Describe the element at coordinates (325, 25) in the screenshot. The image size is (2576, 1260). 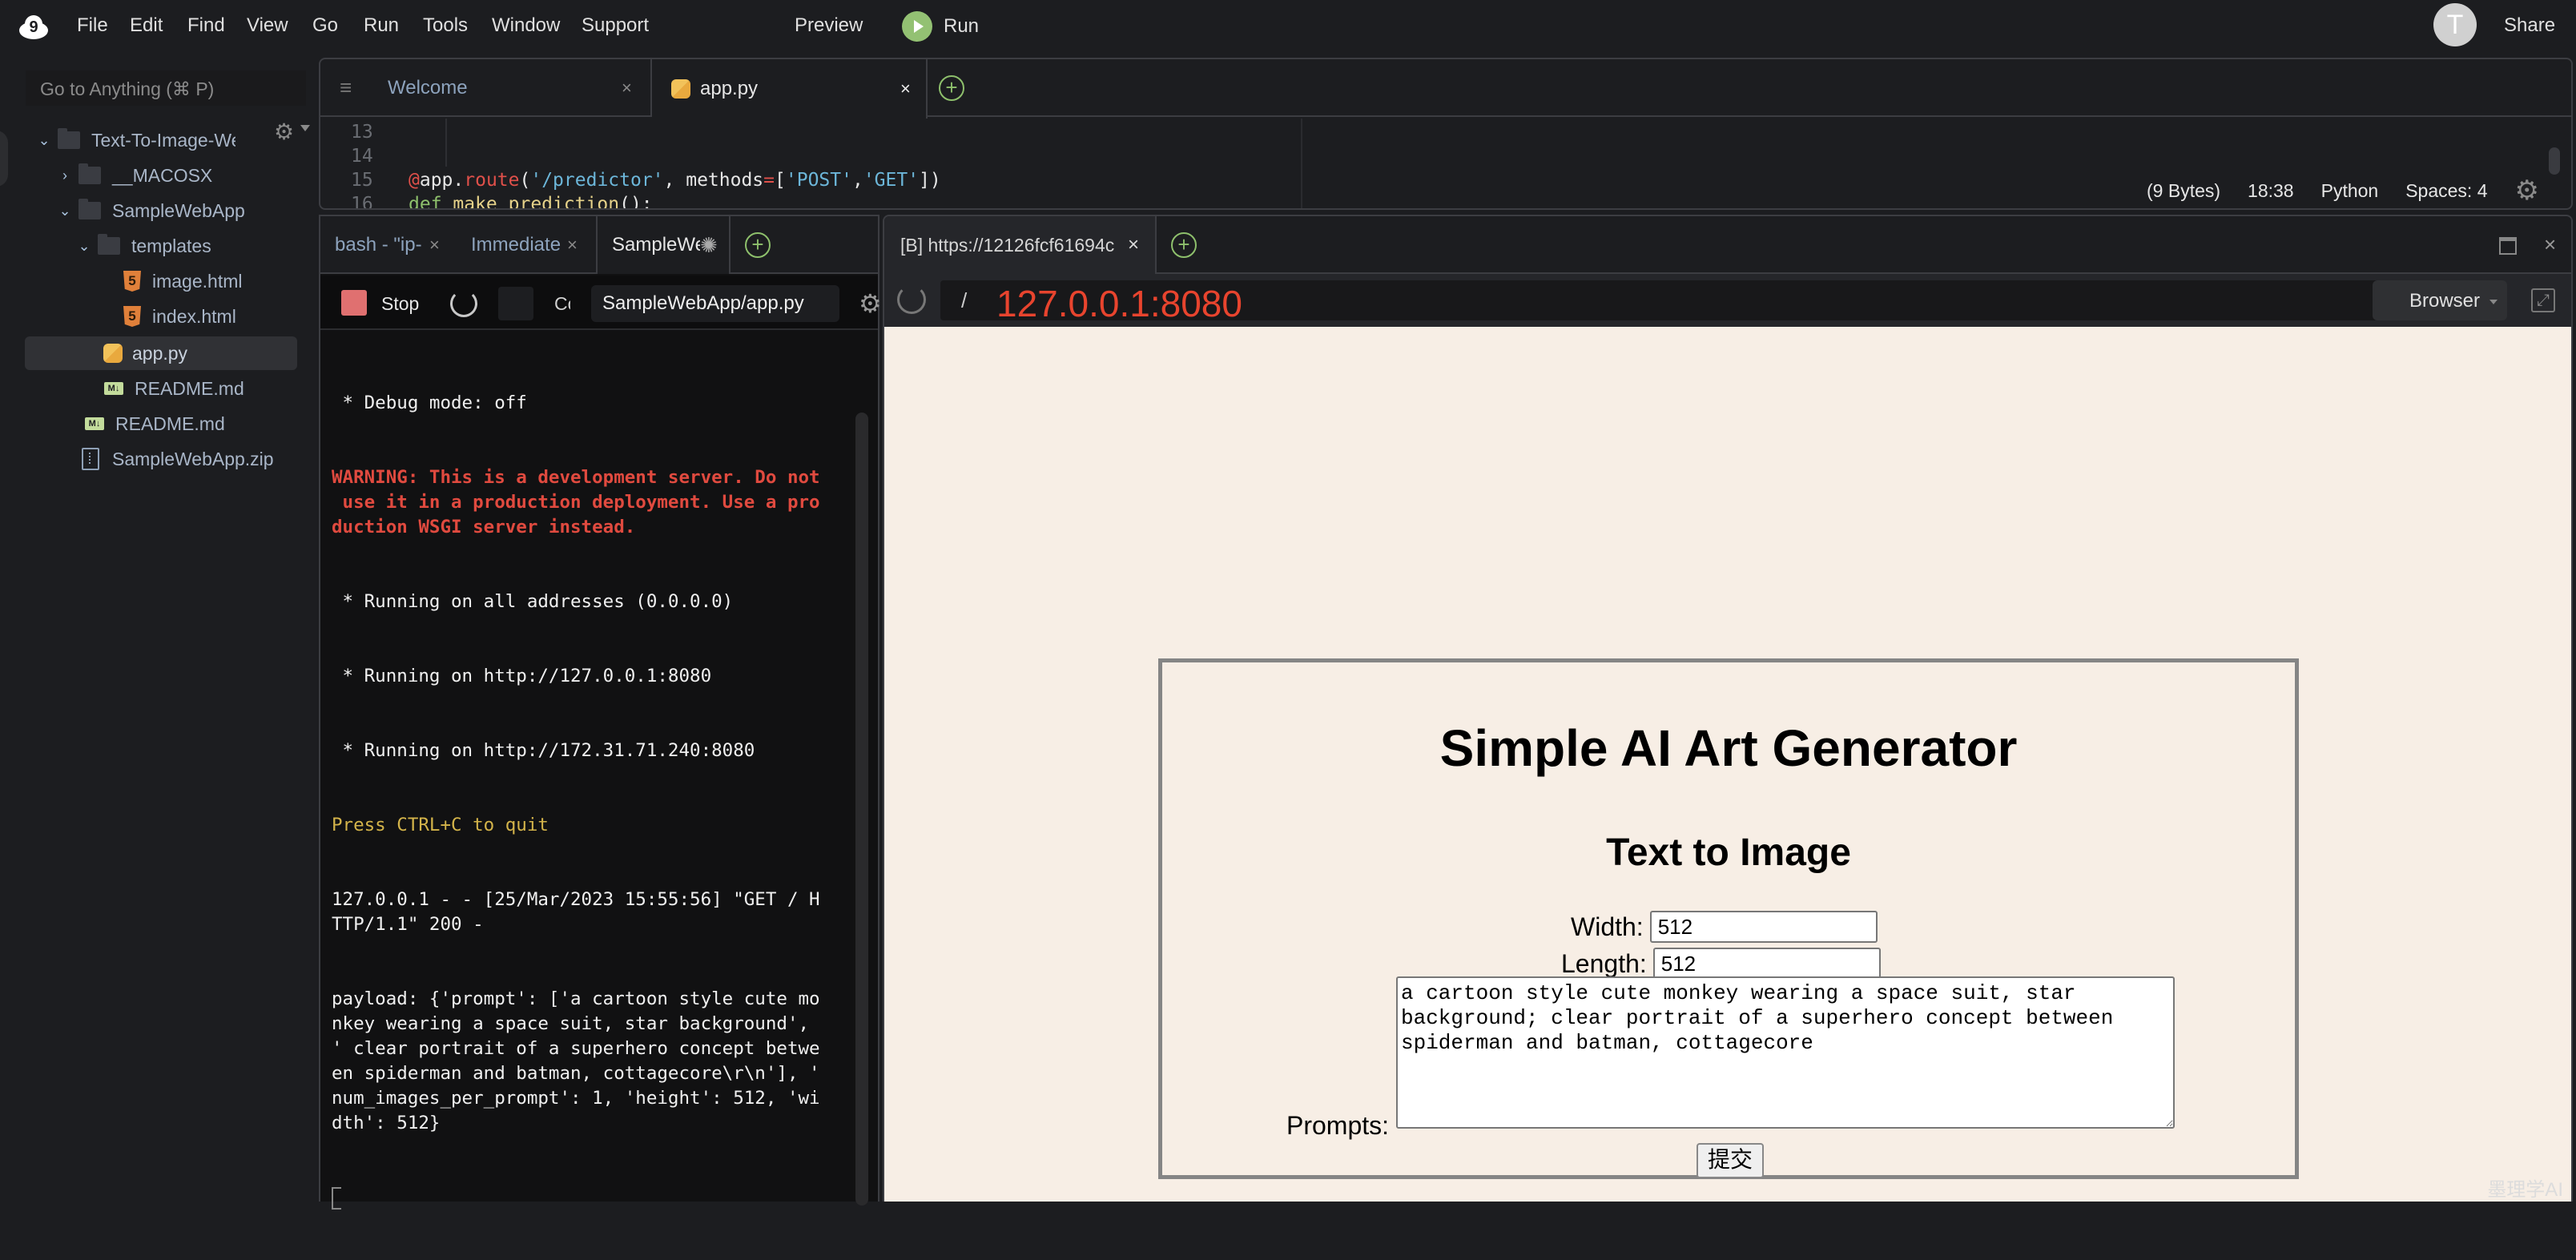
I see `menu-go: Go` at that location.